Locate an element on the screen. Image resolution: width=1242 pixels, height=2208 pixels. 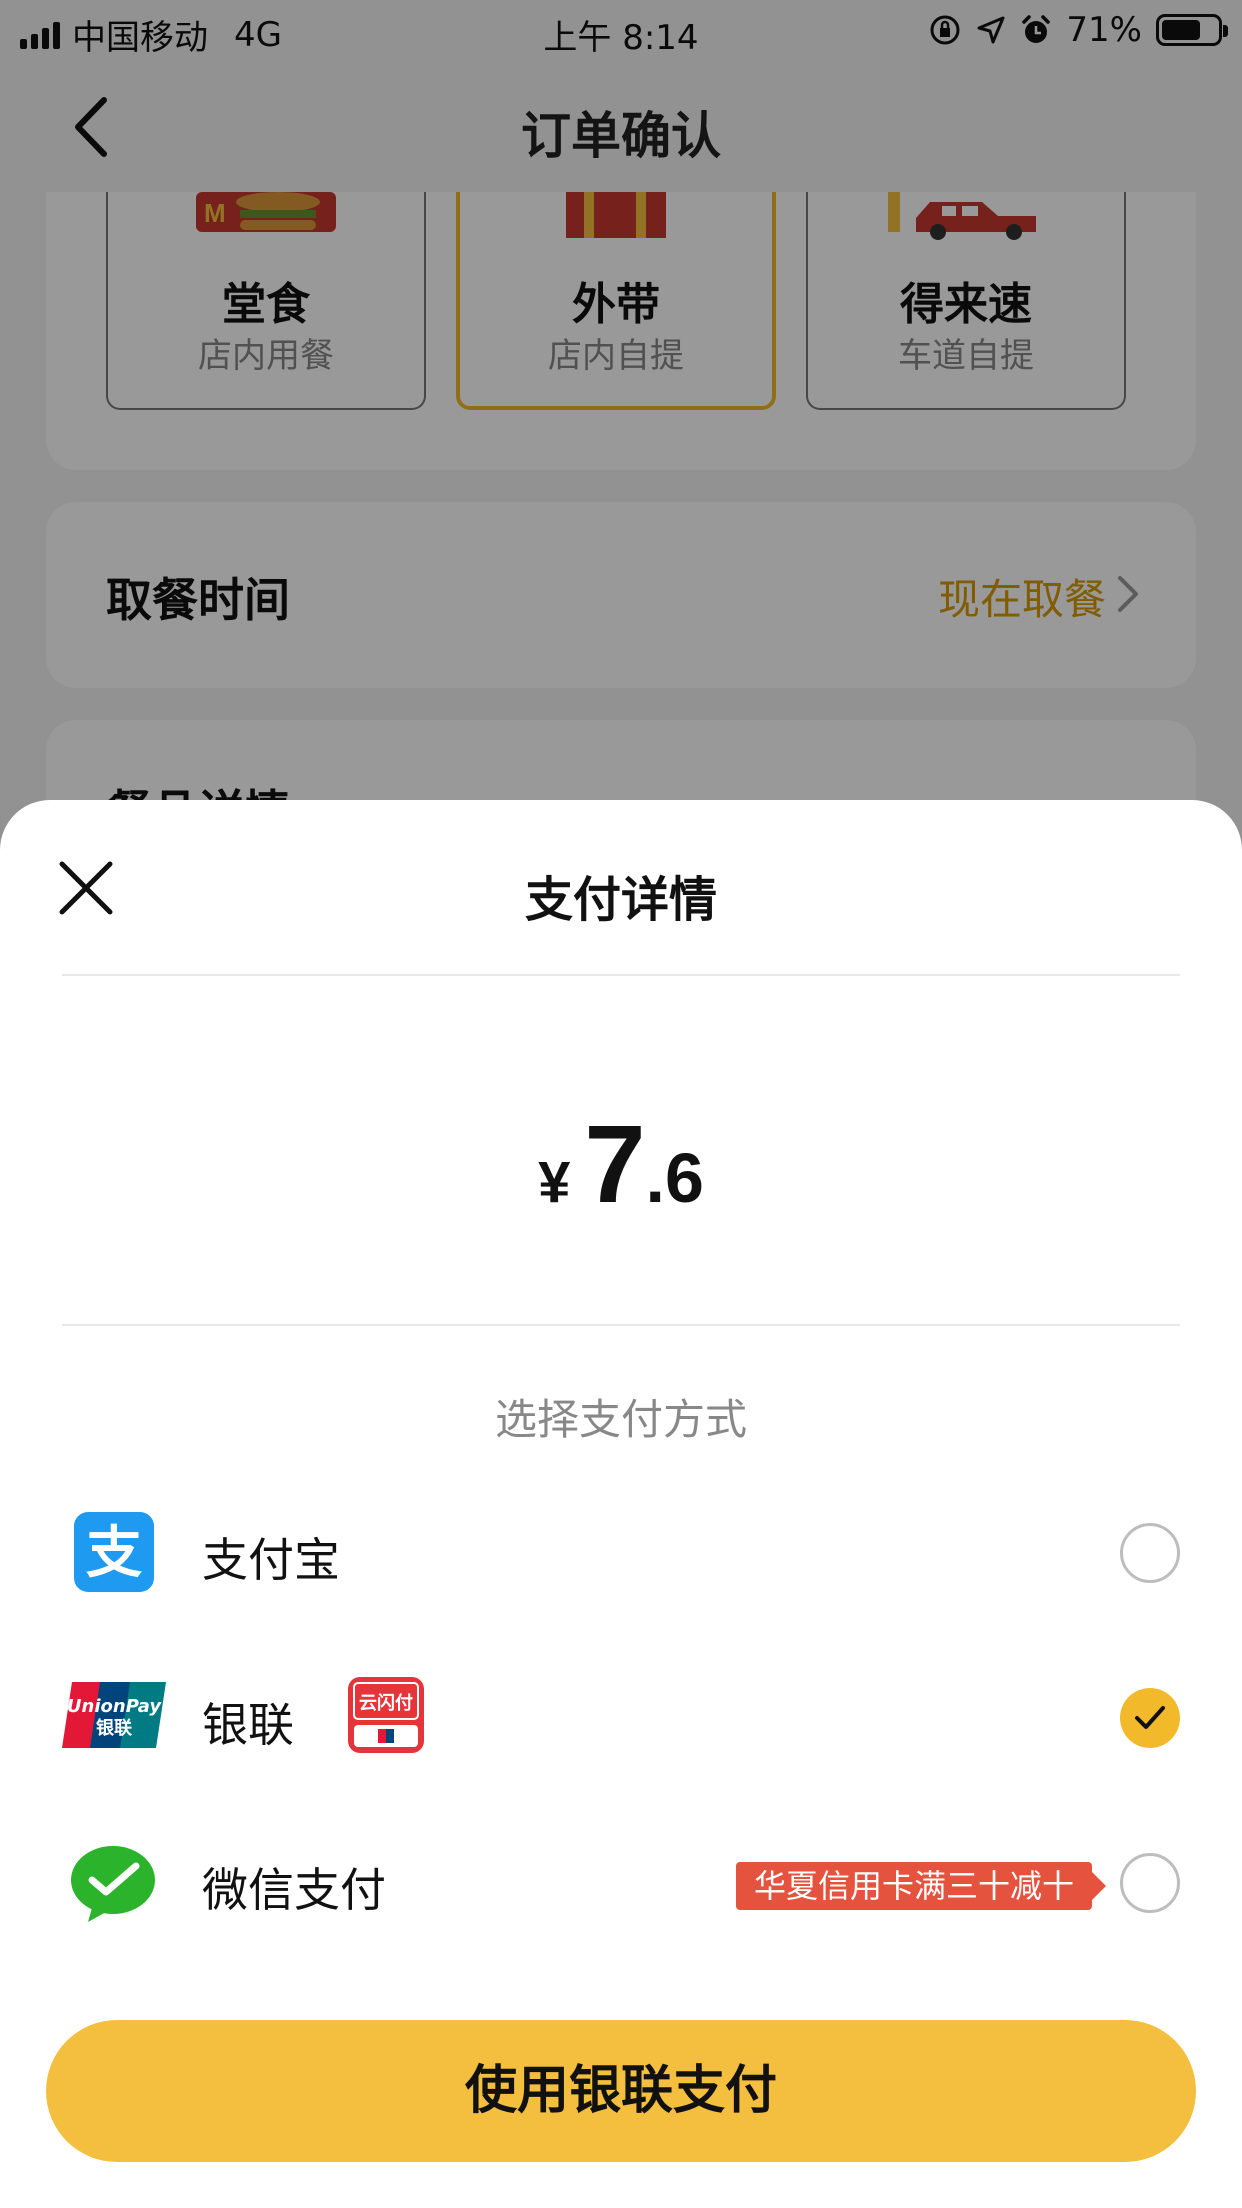
payment-option-label: 支付宝 is located at coordinates (271, 1560).